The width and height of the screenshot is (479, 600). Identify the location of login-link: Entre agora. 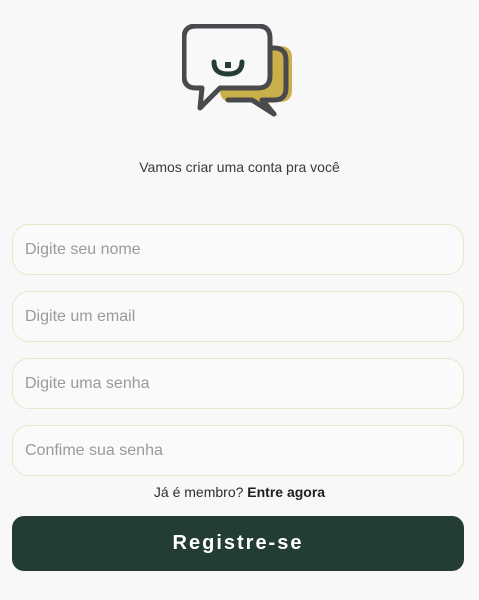
(286, 492).